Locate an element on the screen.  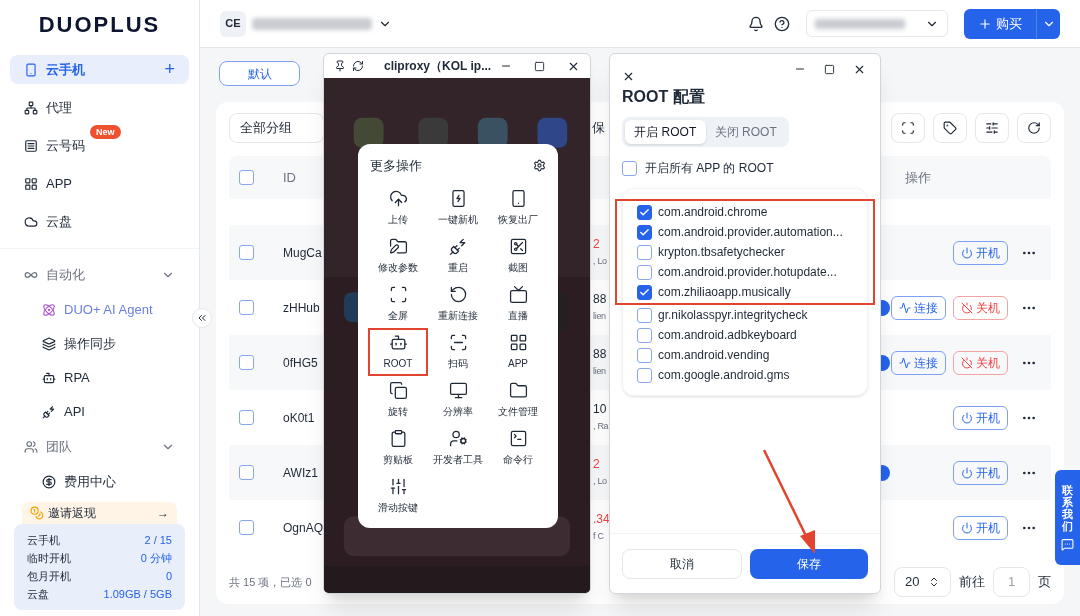
layers-icon is located at coordinates (49, 344).